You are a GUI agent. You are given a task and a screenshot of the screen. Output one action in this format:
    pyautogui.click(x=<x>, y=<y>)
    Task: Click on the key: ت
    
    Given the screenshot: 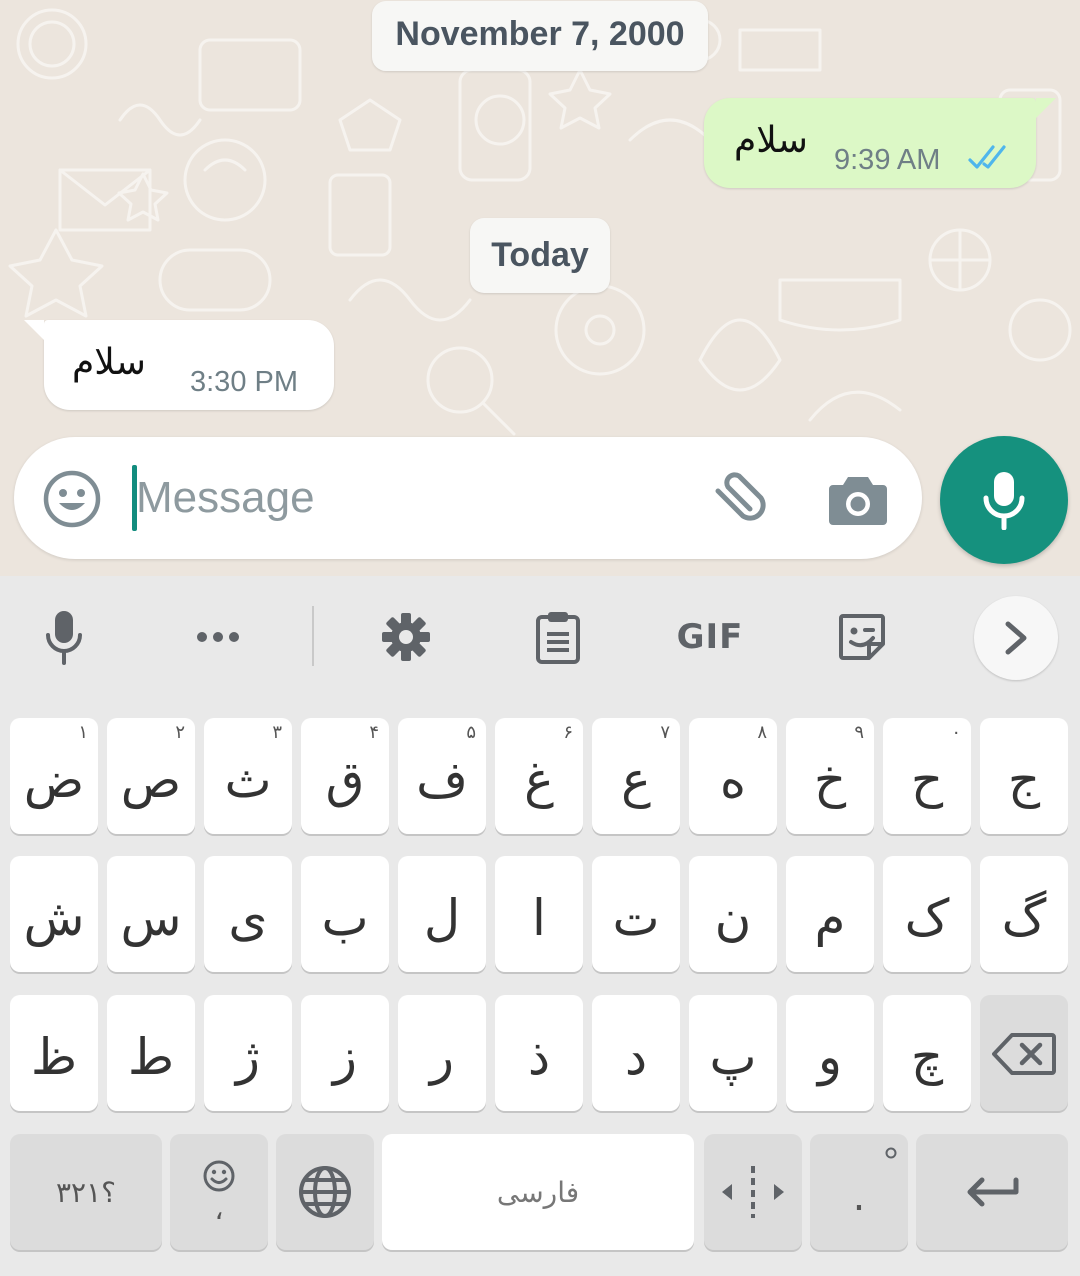 What is the action you would take?
    pyautogui.click(x=636, y=914)
    